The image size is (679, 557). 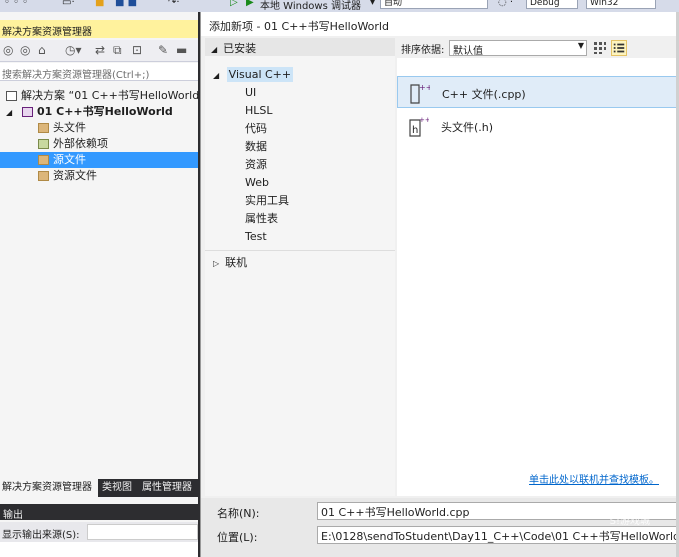 I want to click on platform-combo: Win32, so click(x=621, y=4).